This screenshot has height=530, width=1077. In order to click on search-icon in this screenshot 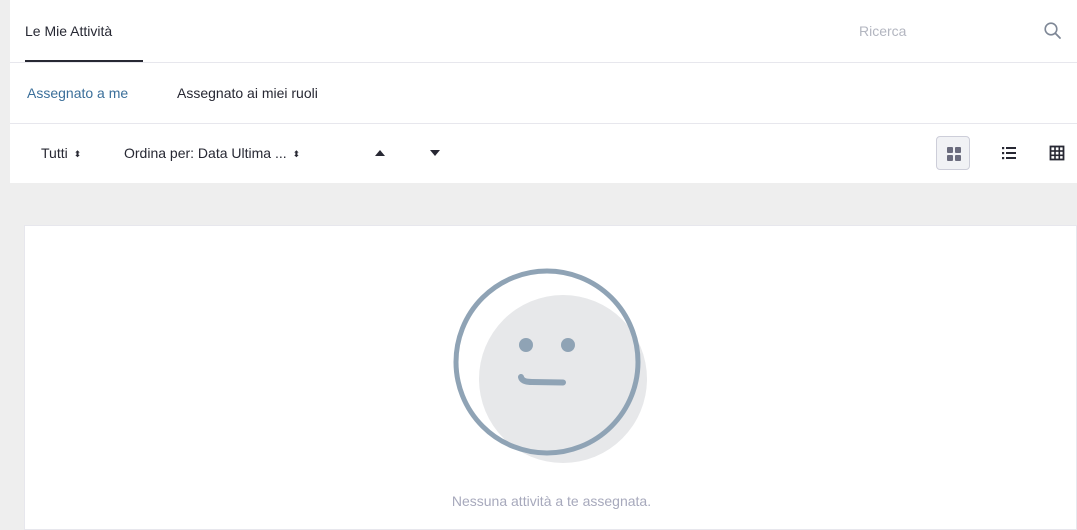, I will do `click(1053, 31)`.